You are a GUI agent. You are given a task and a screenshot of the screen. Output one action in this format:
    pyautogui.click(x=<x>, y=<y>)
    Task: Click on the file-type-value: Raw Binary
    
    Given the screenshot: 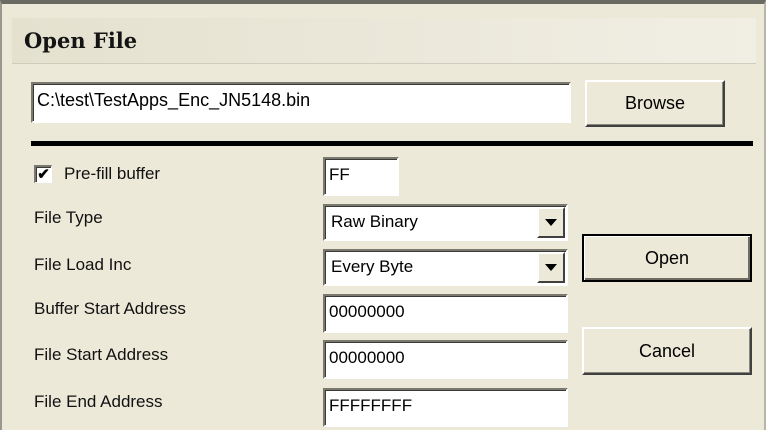 What is the action you would take?
    pyautogui.click(x=374, y=221)
    